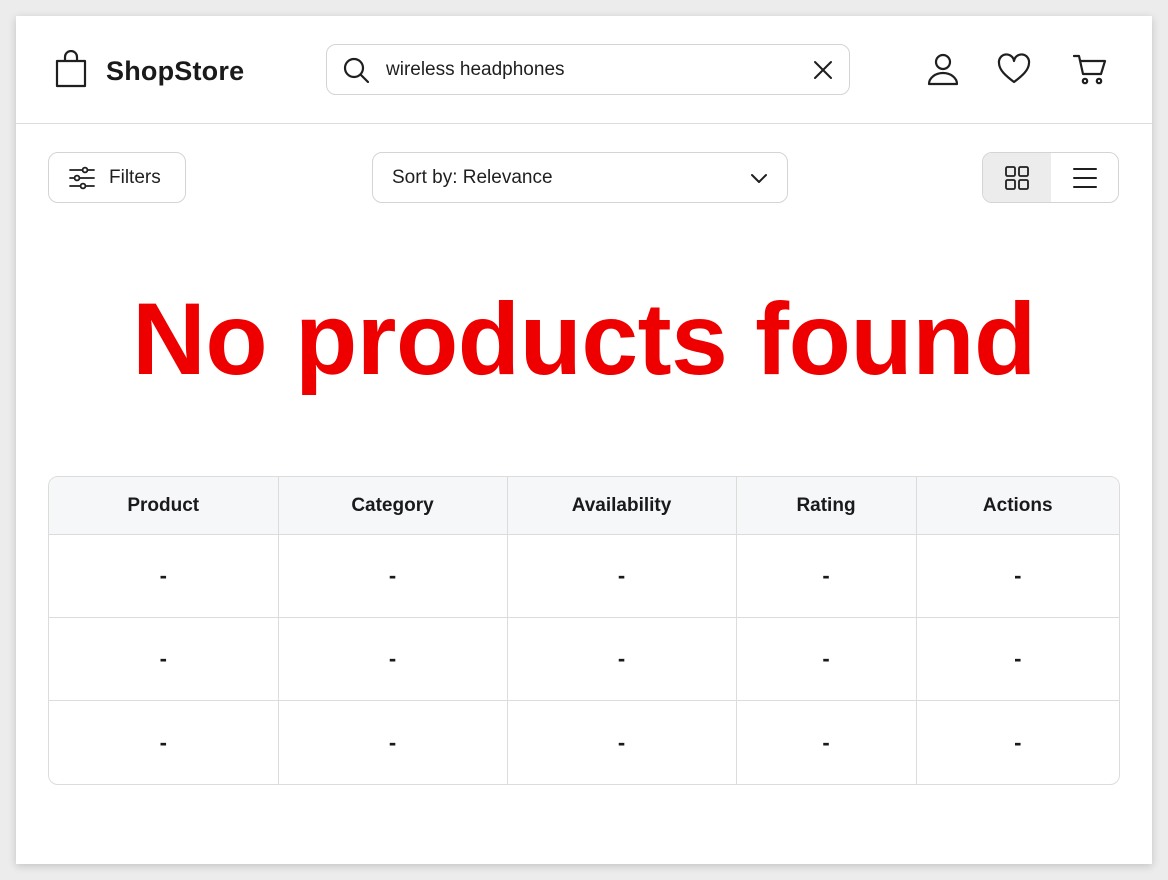 The height and width of the screenshot is (880, 1168). I want to click on cart-icon, so click(1089, 69).